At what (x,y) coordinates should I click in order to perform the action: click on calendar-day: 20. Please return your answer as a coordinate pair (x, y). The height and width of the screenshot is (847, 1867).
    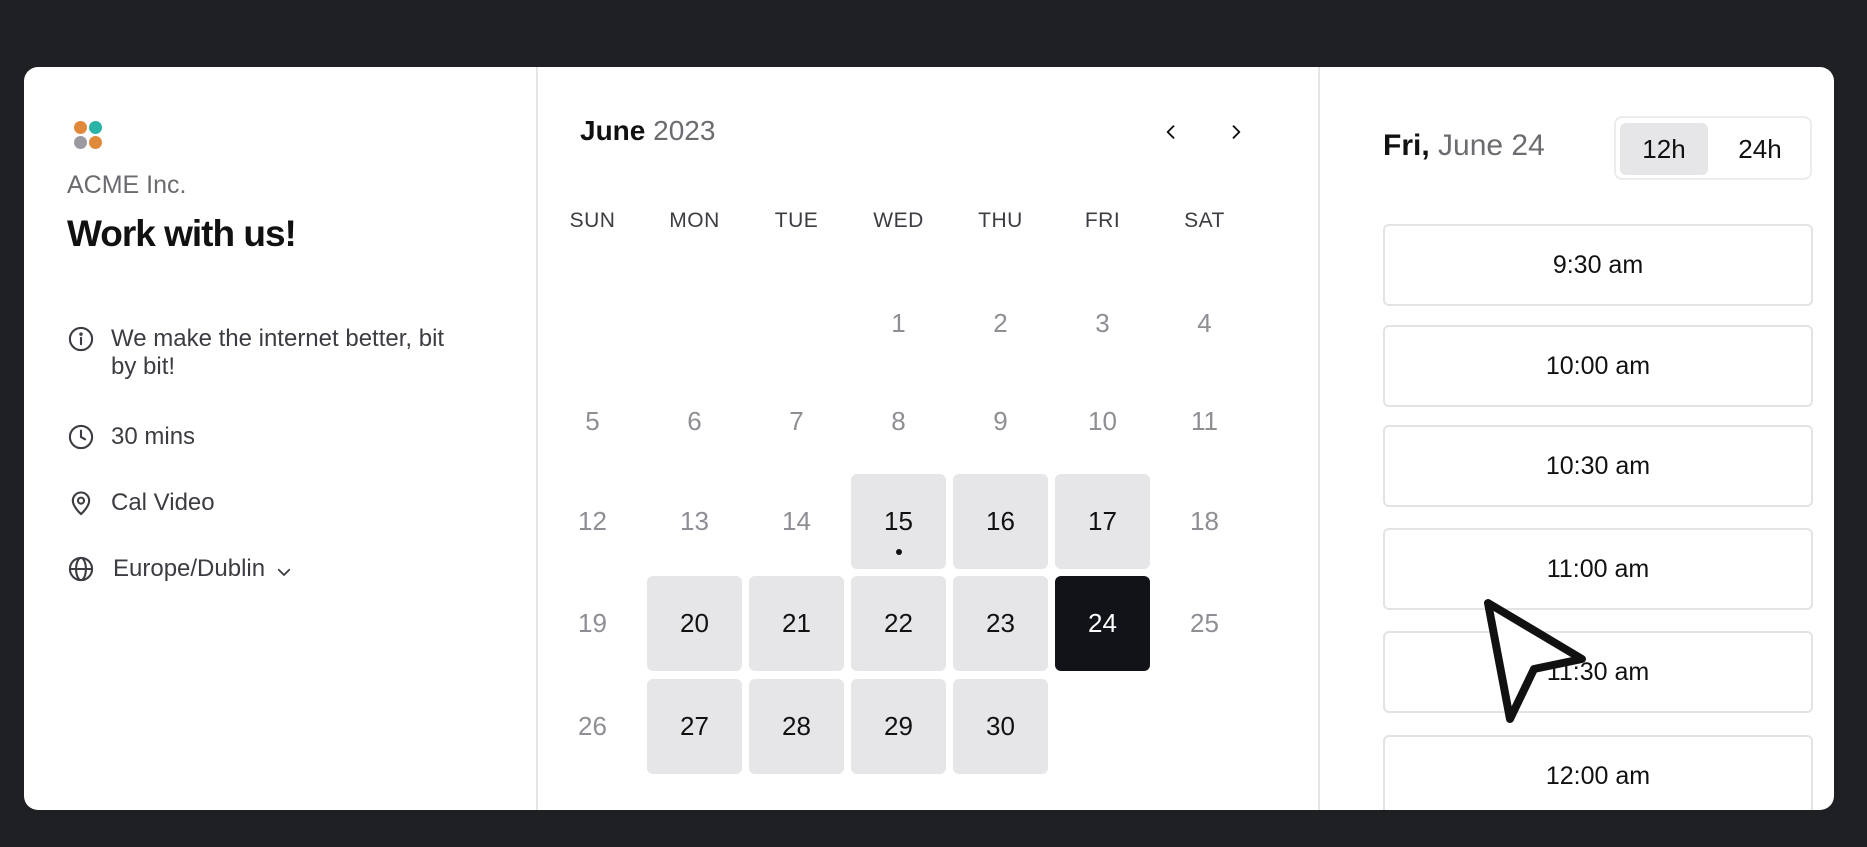
    Looking at the image, I should click on (694, 623).